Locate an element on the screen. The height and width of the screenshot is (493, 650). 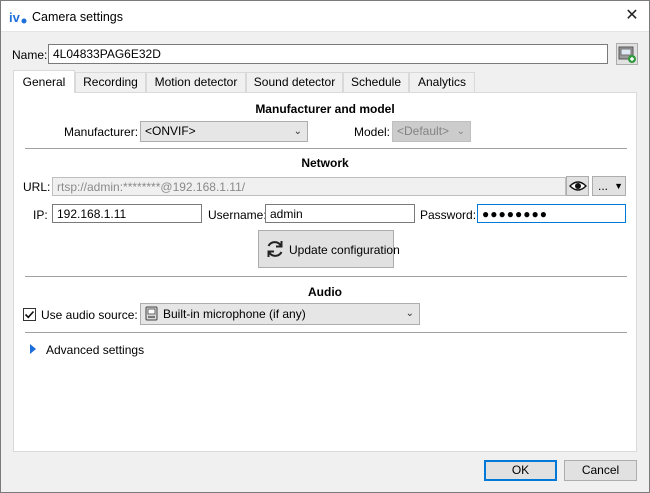
url-input is located at coordinates (309, 186).